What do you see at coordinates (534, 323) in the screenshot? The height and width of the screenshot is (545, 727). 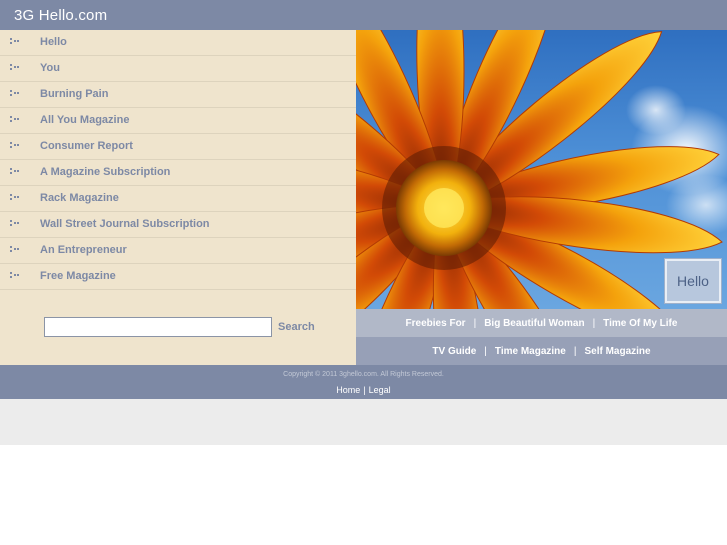 I see `link-big-beautiful-woman: Big Beautiful Woman` at bounding box center [534, 323].